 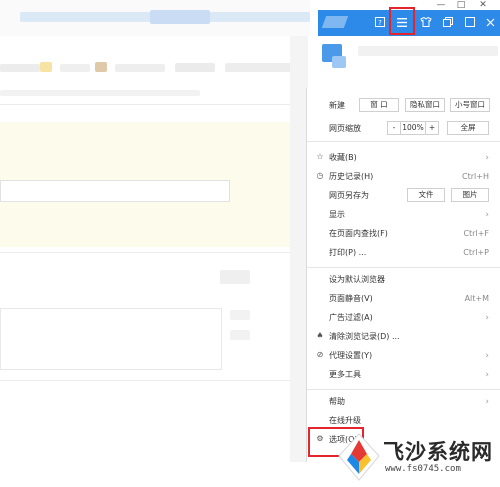 What do you see at coordinates (461, 5) in the screenshot?
I see `maximize-button: □` at bounding box center [461, 5].